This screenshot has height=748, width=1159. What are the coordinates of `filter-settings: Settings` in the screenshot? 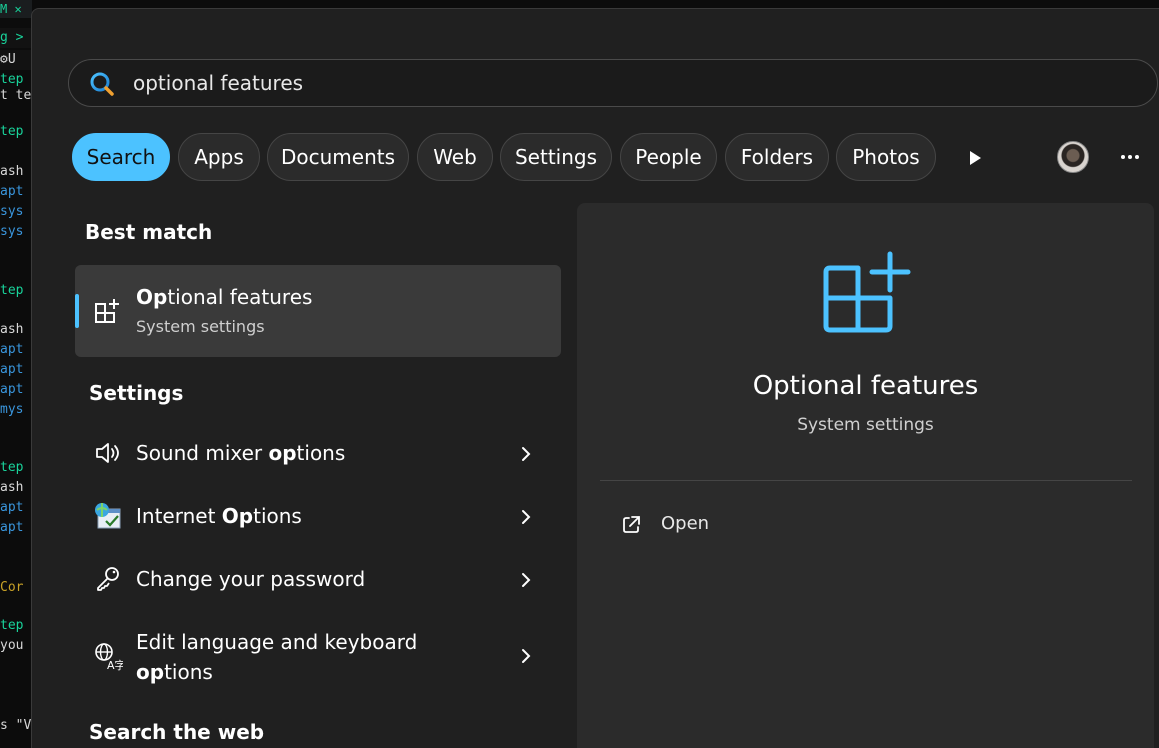 It's located at (556, 157).